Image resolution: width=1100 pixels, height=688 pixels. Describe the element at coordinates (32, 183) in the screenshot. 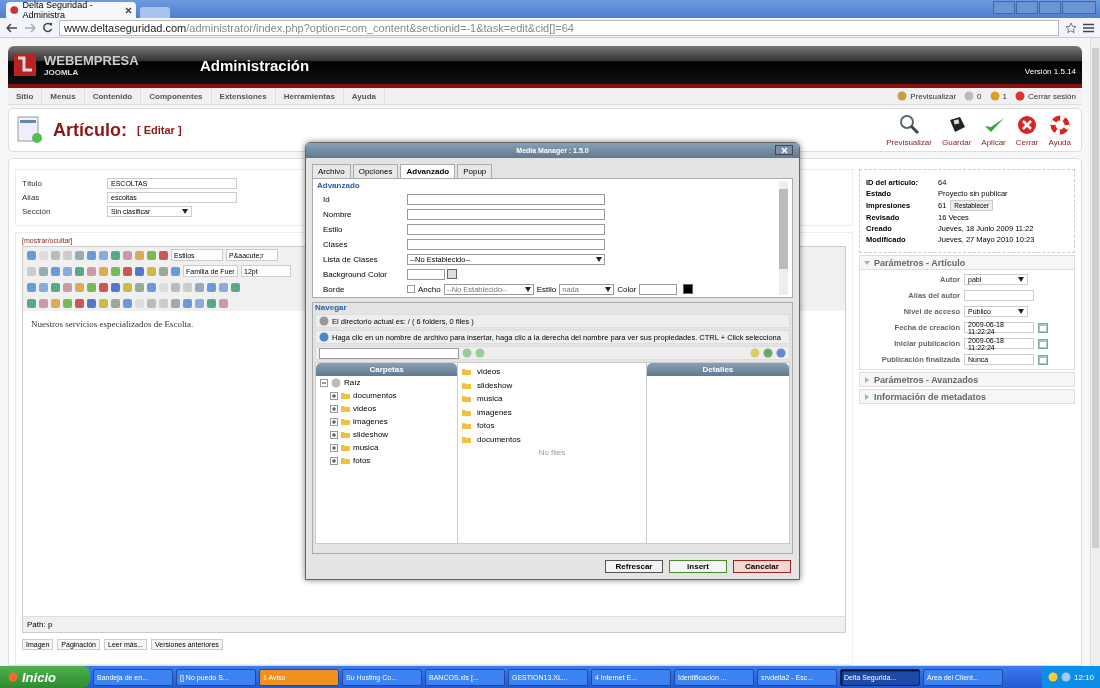

I see `field-label: Título` at that location.